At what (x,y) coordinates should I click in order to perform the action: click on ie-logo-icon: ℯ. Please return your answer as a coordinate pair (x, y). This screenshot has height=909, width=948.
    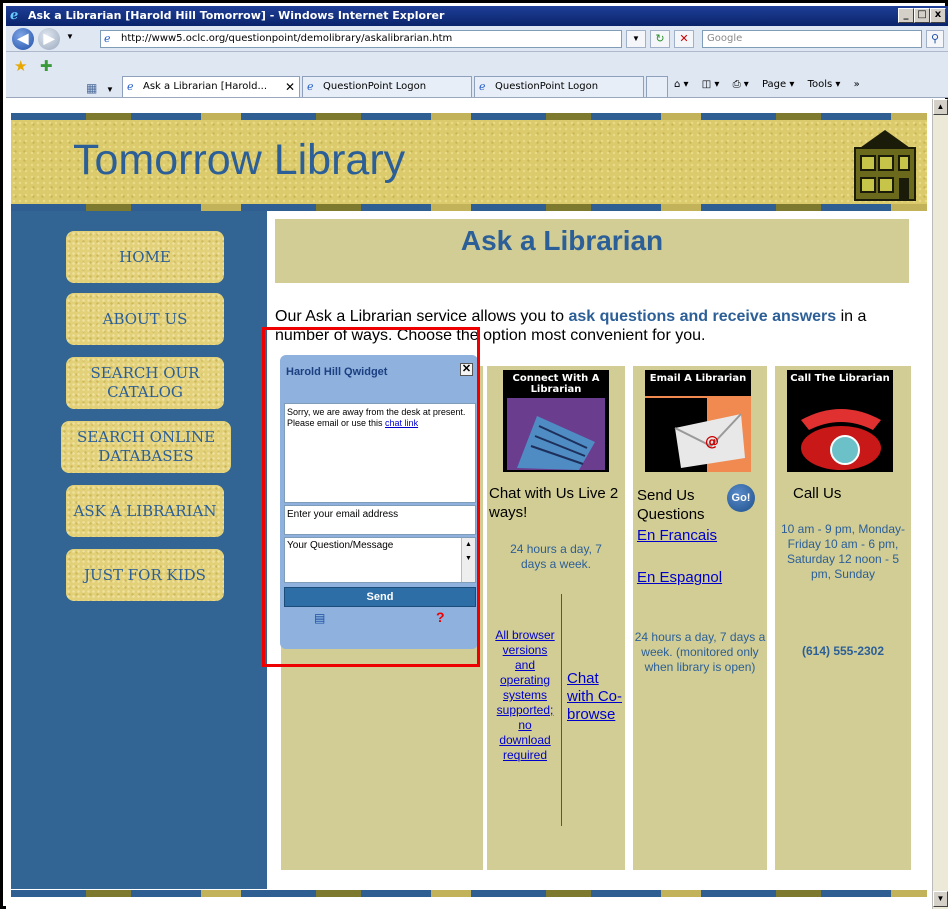
    Looking at the image, I should click on (14, 15).